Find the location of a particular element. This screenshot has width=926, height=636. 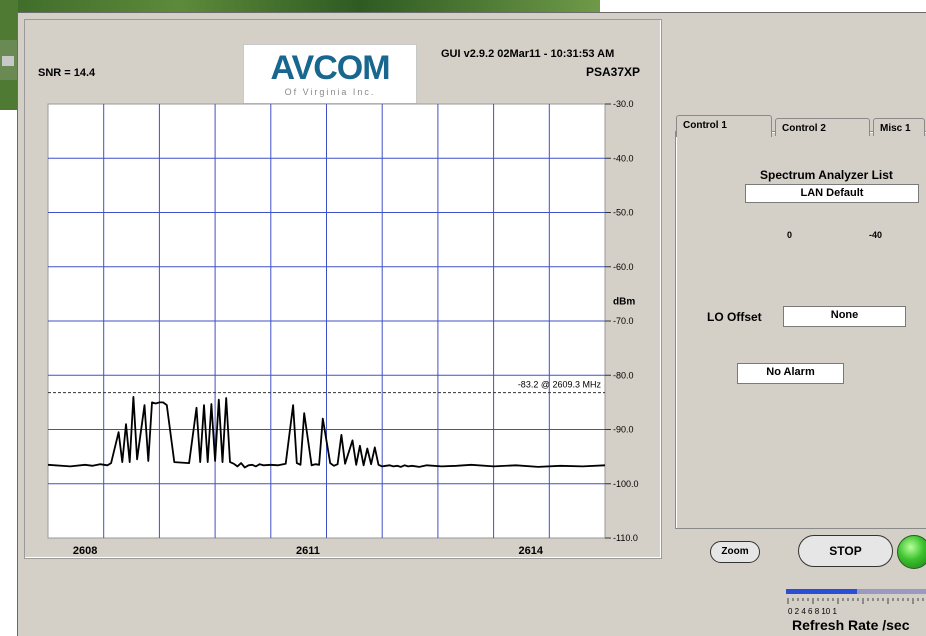

level-right-value: -40 is located at coordinates (876, 235).